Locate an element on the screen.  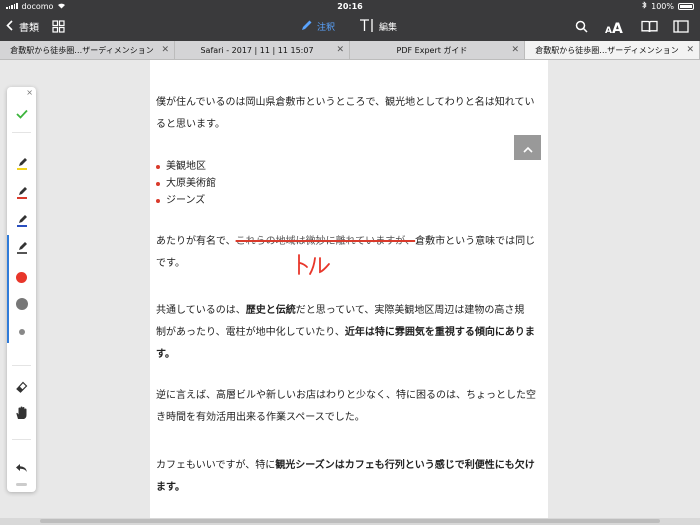
text-line: 制があったり、電柱が地中化していたり、近年は特に雰囲気を重視する傾向にありま is located at coordinates (352, 333).